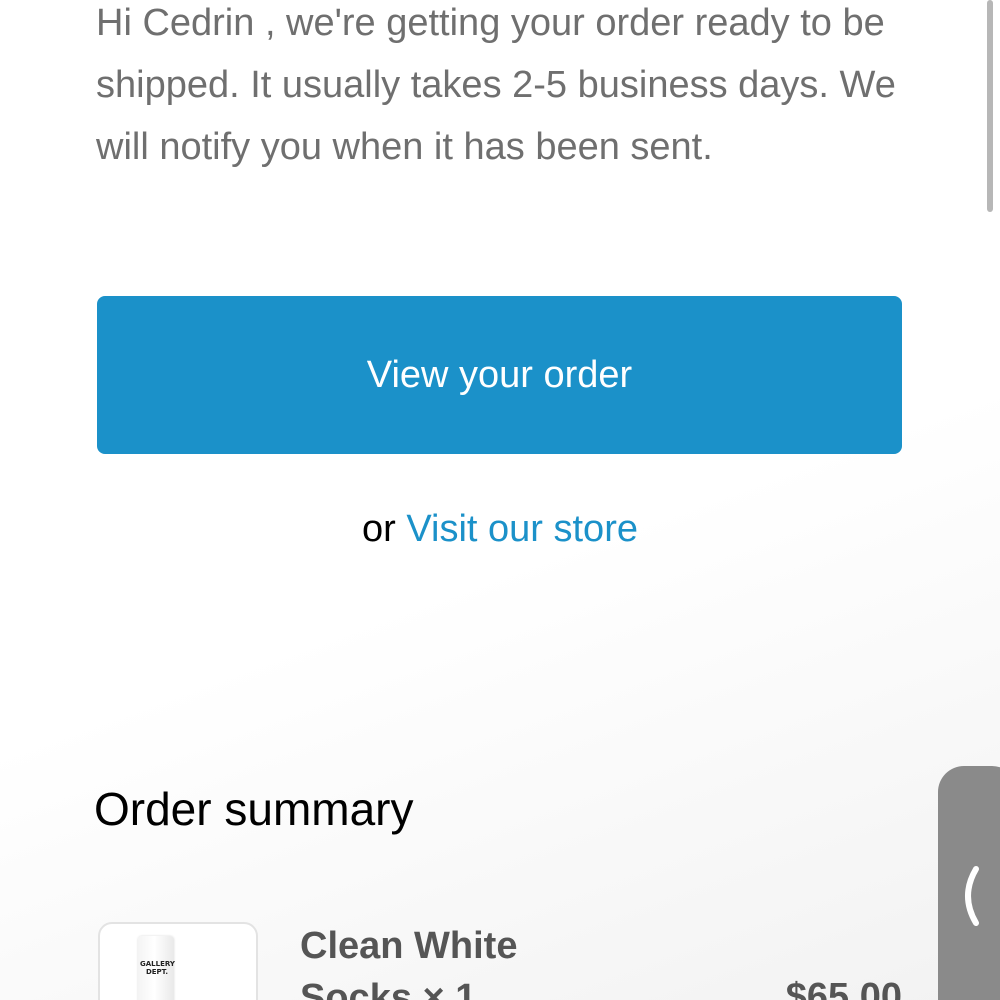 This screenshot has height=1000, width=1000. What do you see at coordinates (157, 964) in the screenshot?
I see `brand-logo-line1: GALLERY` at bounding box center [157, 964].